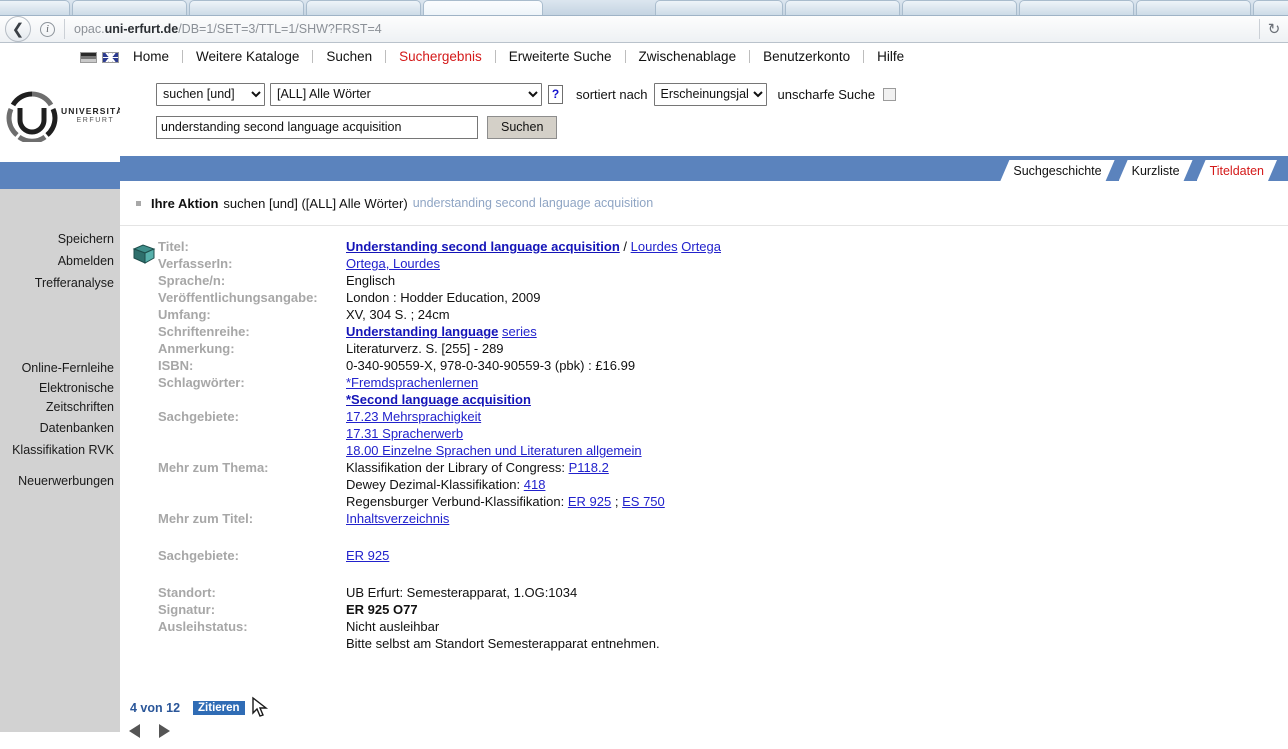 The height and width of the screenshot is (749, 1288). I want to click on field-value: ER 925 O77, so click(382, 609).